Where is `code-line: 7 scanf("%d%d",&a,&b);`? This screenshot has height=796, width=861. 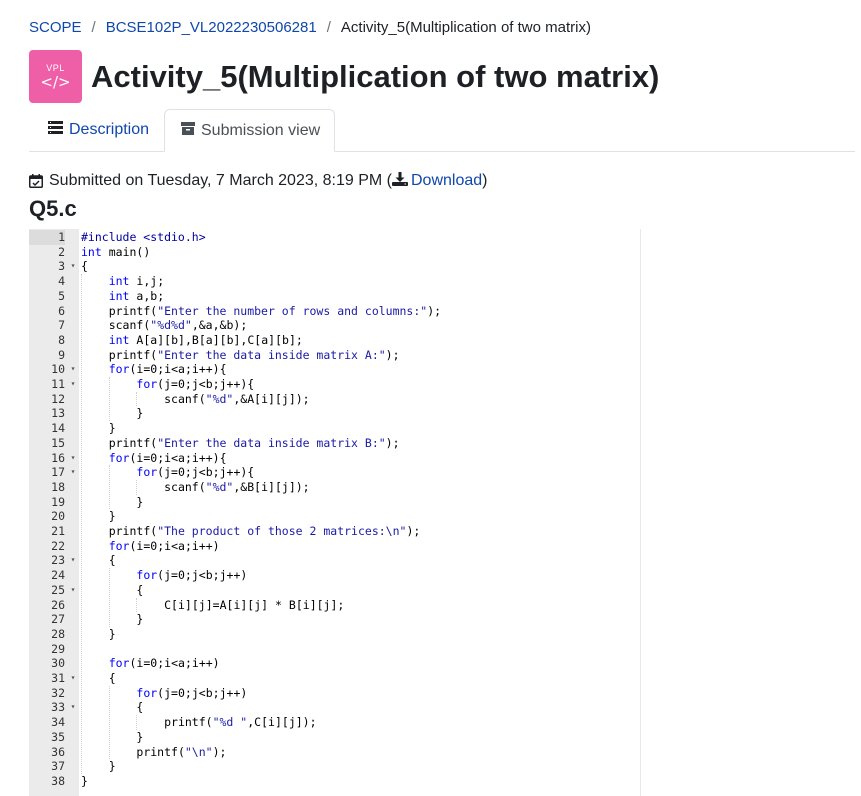 code-line: 7 scanf("%d%d",&a,&b); is located at coordinates (335, 325).